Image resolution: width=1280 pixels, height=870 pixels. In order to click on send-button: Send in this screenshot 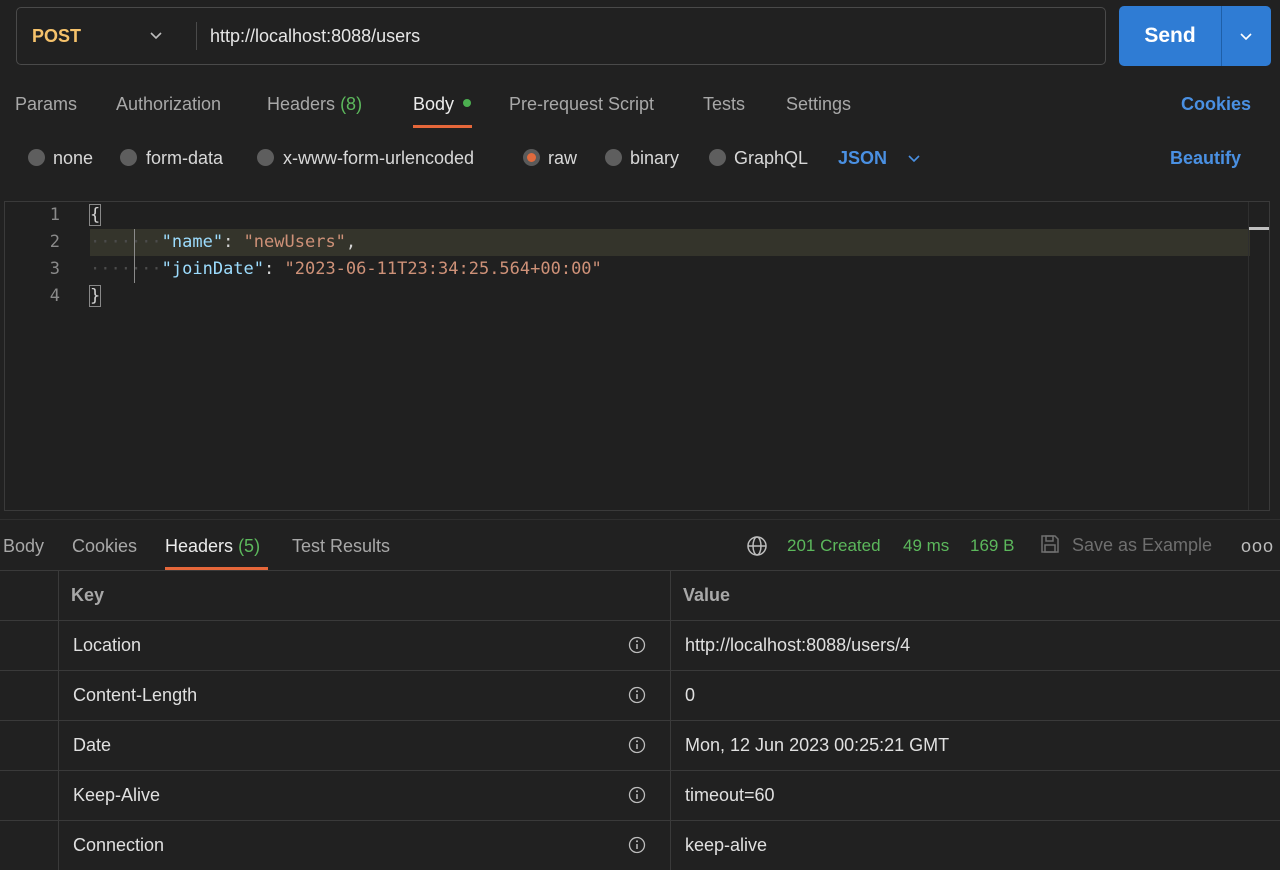, I will do `click(1170, 36)`.